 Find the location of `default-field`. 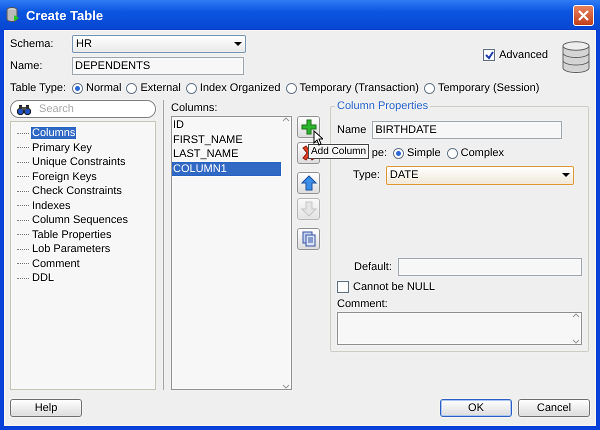

default-field is located at coordinates (490, 267).